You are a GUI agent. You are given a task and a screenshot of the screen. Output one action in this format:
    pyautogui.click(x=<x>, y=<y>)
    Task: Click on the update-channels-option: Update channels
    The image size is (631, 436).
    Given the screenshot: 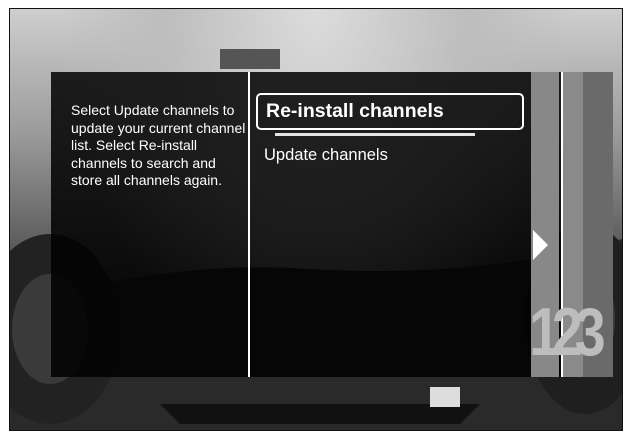 What is the action you would take?
    pyautogui.click(x=390, y=155)
    